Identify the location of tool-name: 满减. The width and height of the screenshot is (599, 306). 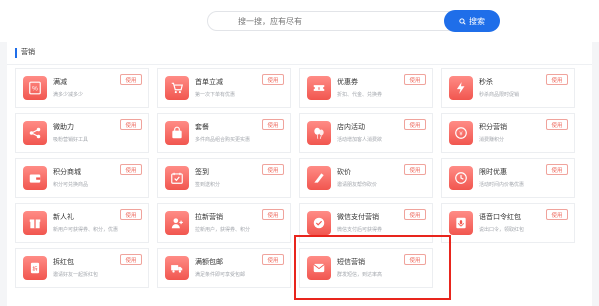
(60, 82).